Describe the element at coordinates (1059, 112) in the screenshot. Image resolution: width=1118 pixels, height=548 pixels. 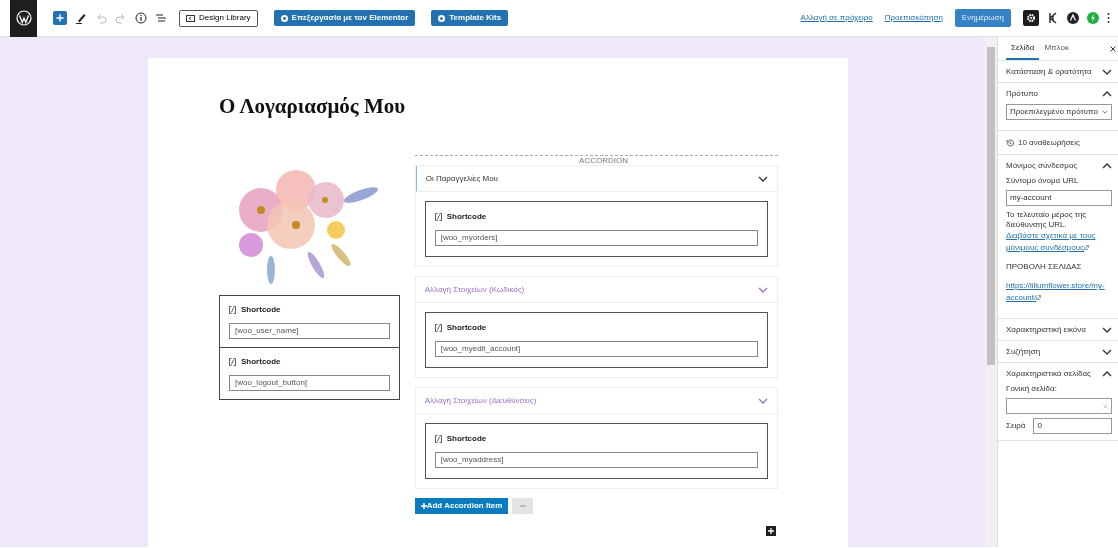
I see `template-select: Προεπιλεγμένο πρότυπο` at that location.